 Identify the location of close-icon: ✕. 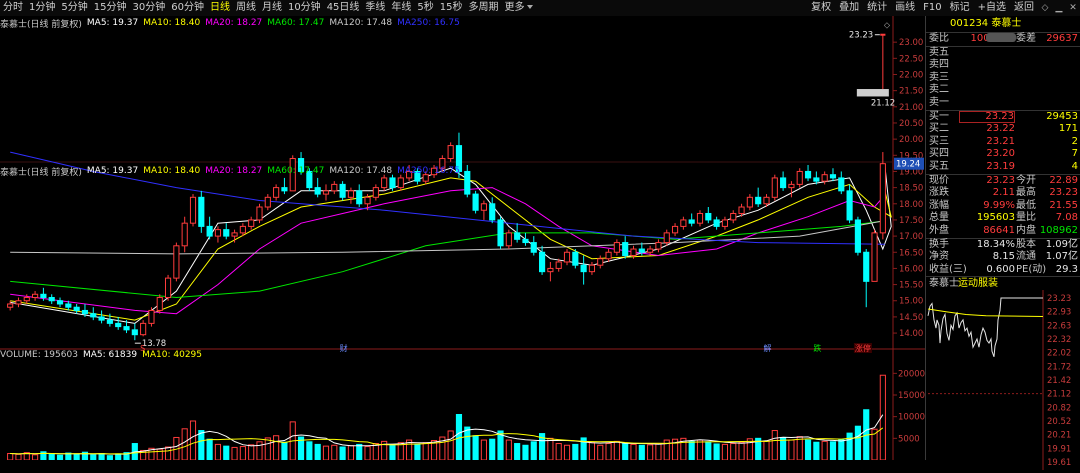
(1073, 8).